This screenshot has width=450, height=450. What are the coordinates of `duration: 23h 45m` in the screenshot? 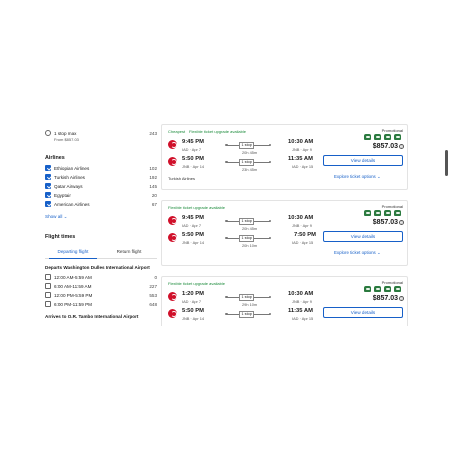 It's located at (250, 169).